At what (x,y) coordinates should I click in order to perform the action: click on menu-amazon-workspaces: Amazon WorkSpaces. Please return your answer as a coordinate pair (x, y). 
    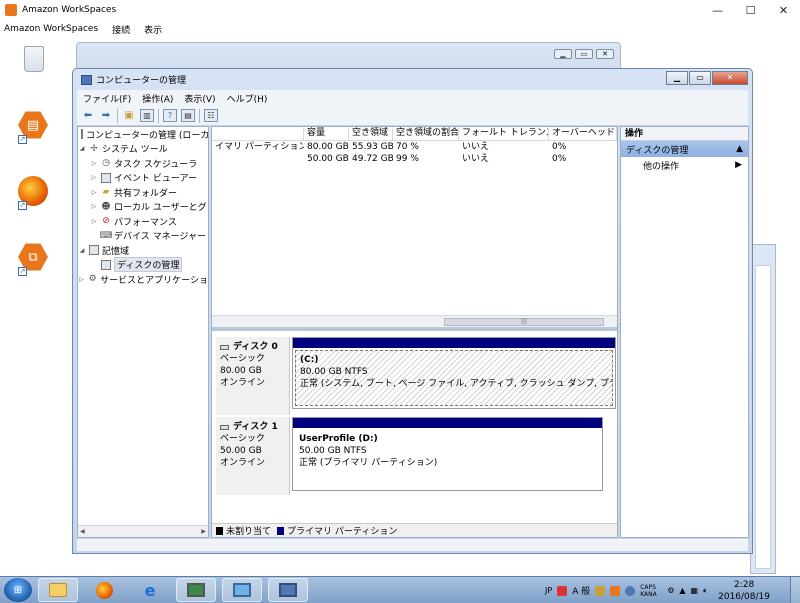
    Looking at the image, I should click on (51, 29).